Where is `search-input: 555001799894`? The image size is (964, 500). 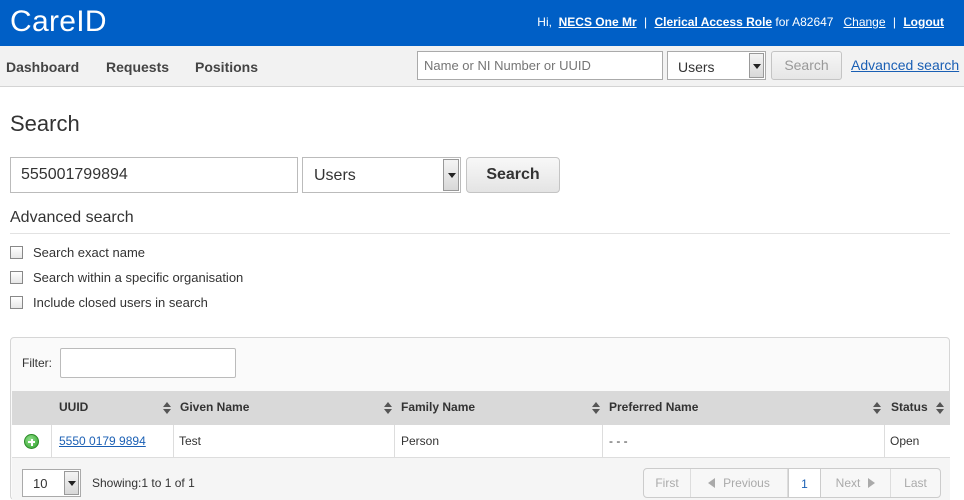
search-input: 555001799894 is located at coordinates (154, 175).